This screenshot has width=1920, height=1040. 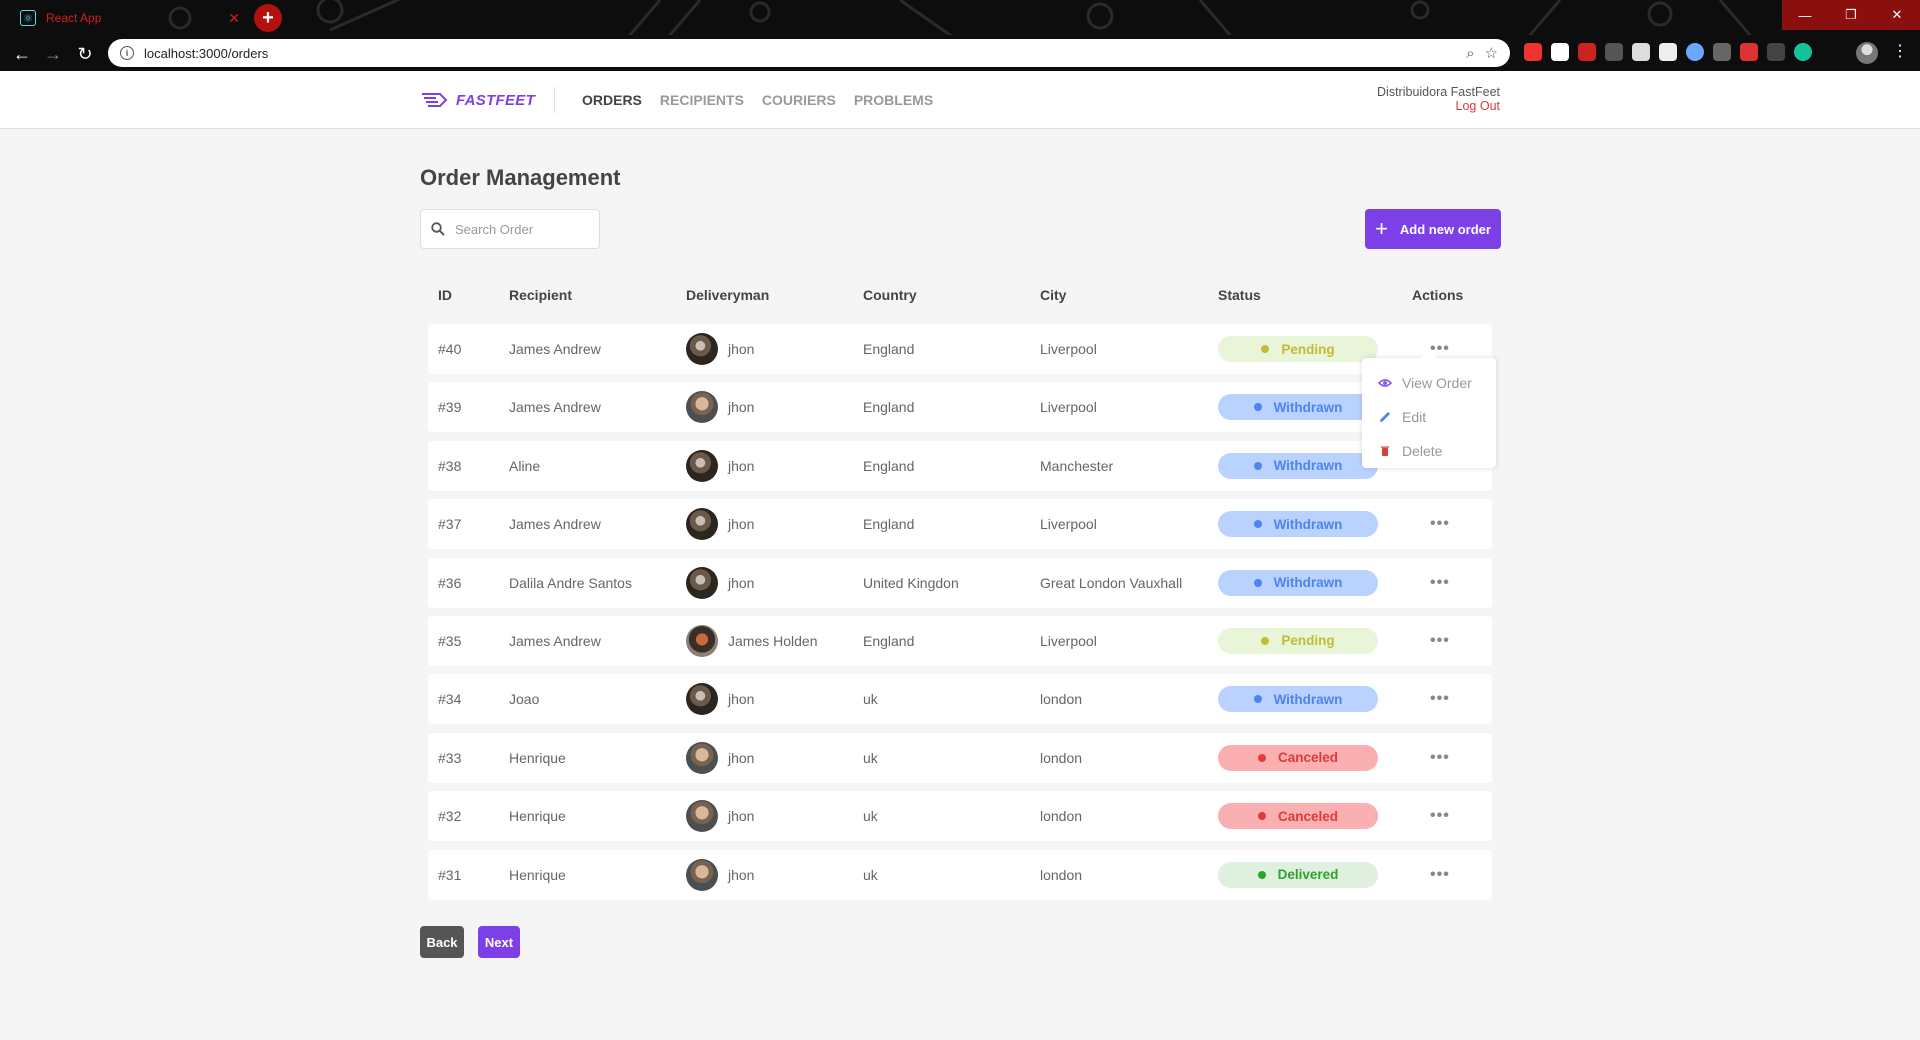 What do you see at coordinates (1385, 417) in the screenshot?
I see `pencil-icon` at bounding box center [1385, 417].